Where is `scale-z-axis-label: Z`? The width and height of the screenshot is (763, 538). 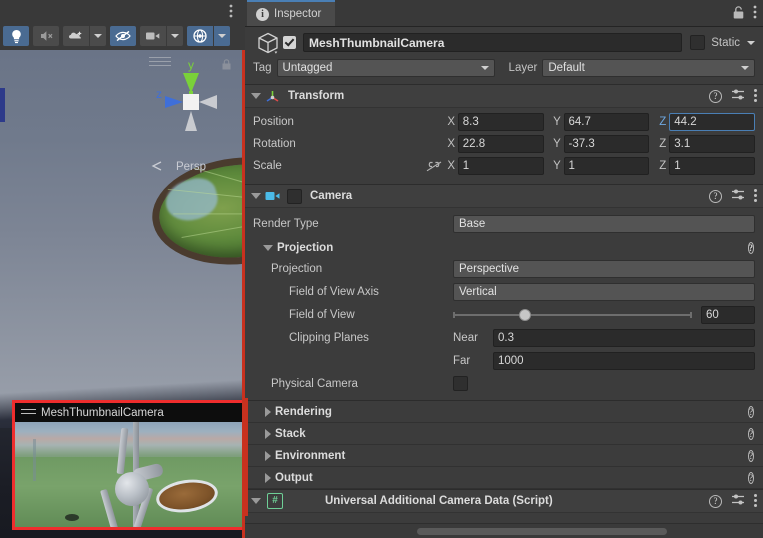
scale-z-axis-label: Z is located at coordinates (663, 166).